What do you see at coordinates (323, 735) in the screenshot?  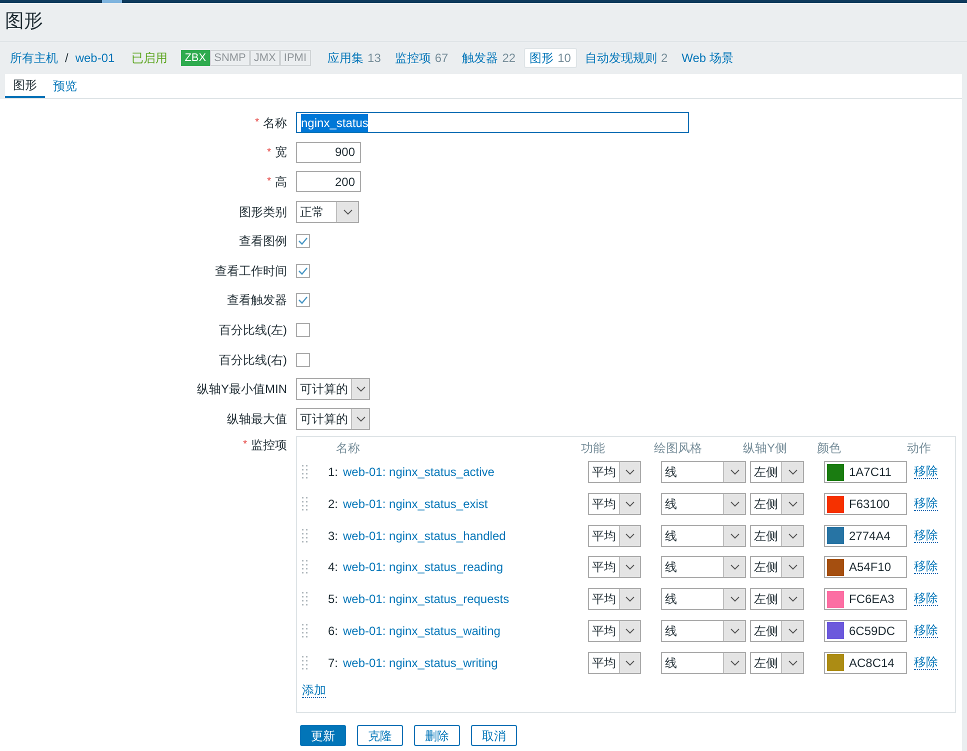 I see `action-button: 更新` at bounding box center [323, 735].